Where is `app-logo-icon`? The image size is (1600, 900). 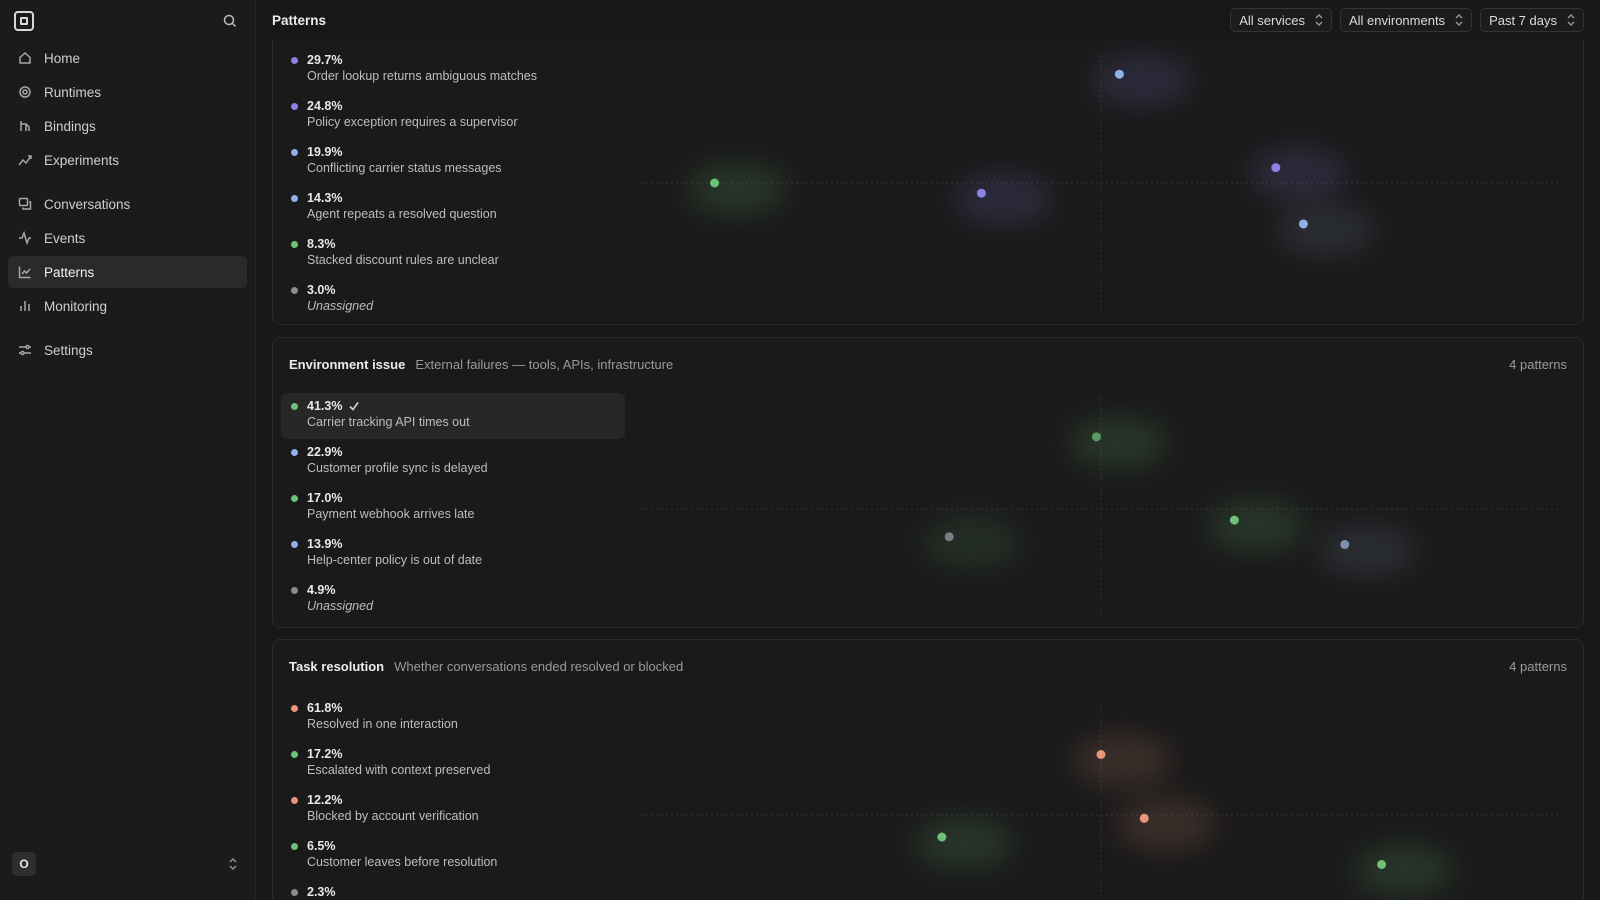 app-logo-icon is located at coordinates (24, 21).